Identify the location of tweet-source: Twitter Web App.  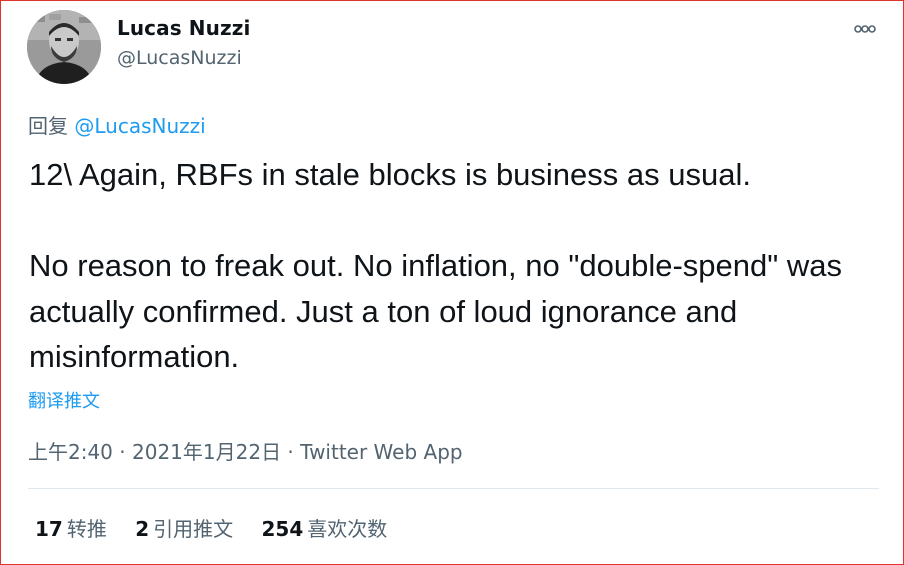
(381, 452).